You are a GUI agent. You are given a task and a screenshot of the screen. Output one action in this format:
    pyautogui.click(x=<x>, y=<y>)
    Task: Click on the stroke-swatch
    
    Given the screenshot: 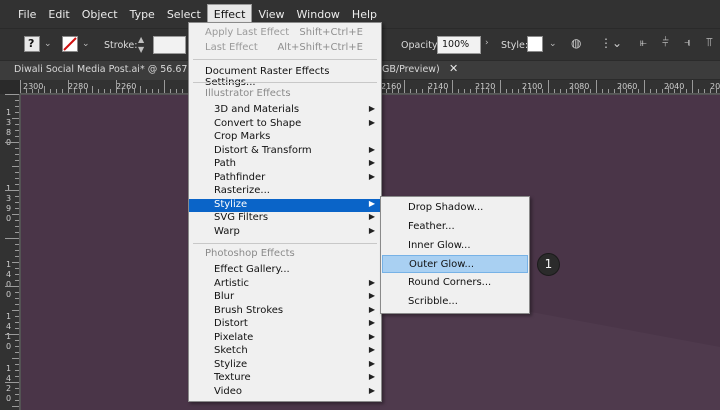 What is the action you would take?
    pyautogui.click(x=70, y=44)
    